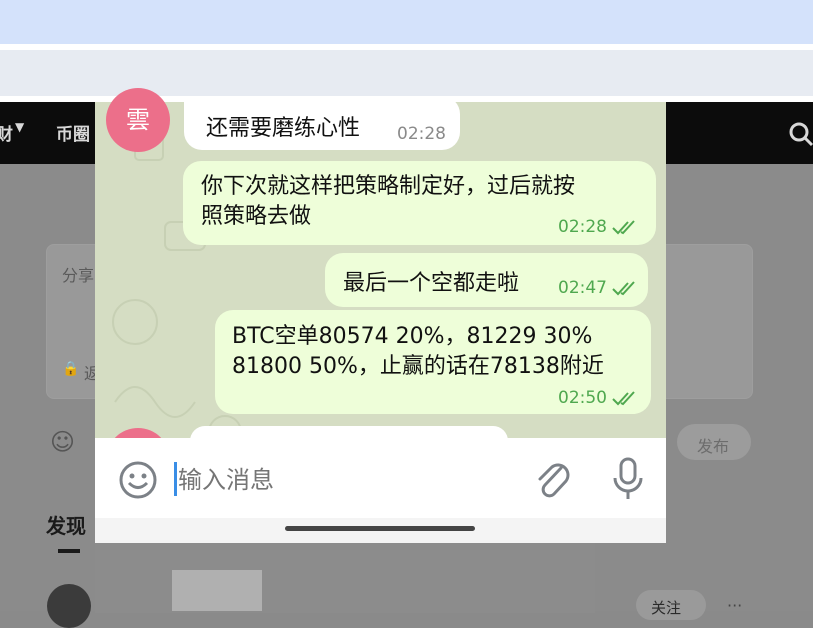 The width and height of the screenshot is (813, 628). What do you see at coordinates (800, 134) in the screenshot?
I see `search-icon` at bounding box center [800, 134].